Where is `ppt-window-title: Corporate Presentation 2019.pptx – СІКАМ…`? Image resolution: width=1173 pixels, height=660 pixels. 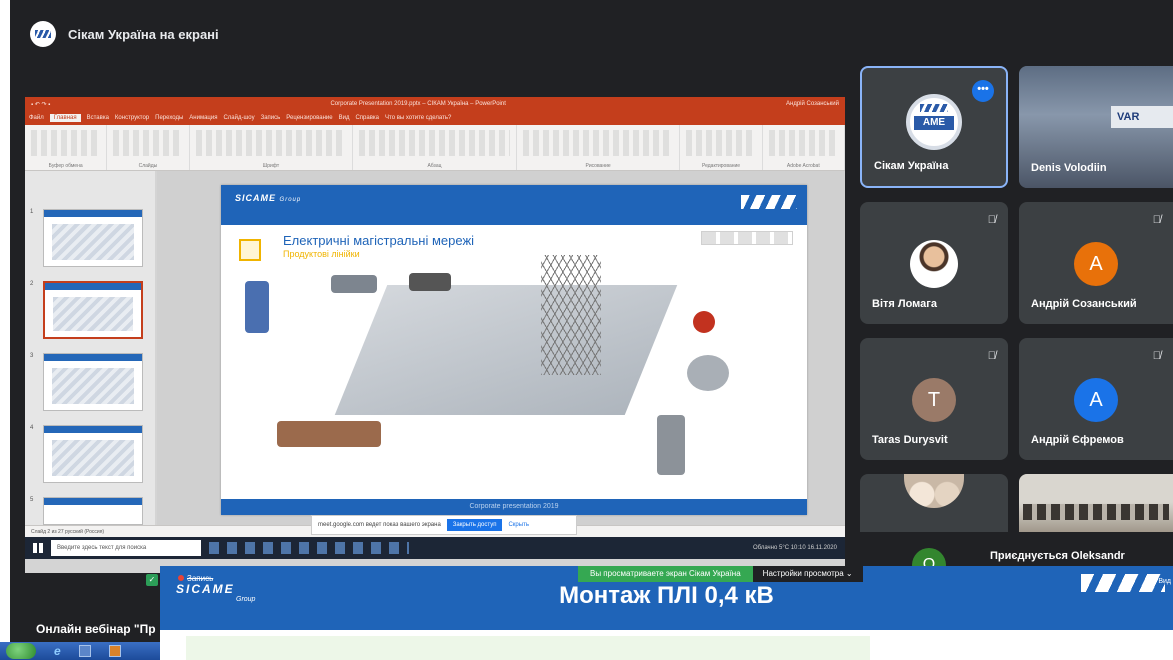
ppt-window-title: Corporate Presentation 2019.pptx – СІКАМ… is located at coordinates (418, 104).